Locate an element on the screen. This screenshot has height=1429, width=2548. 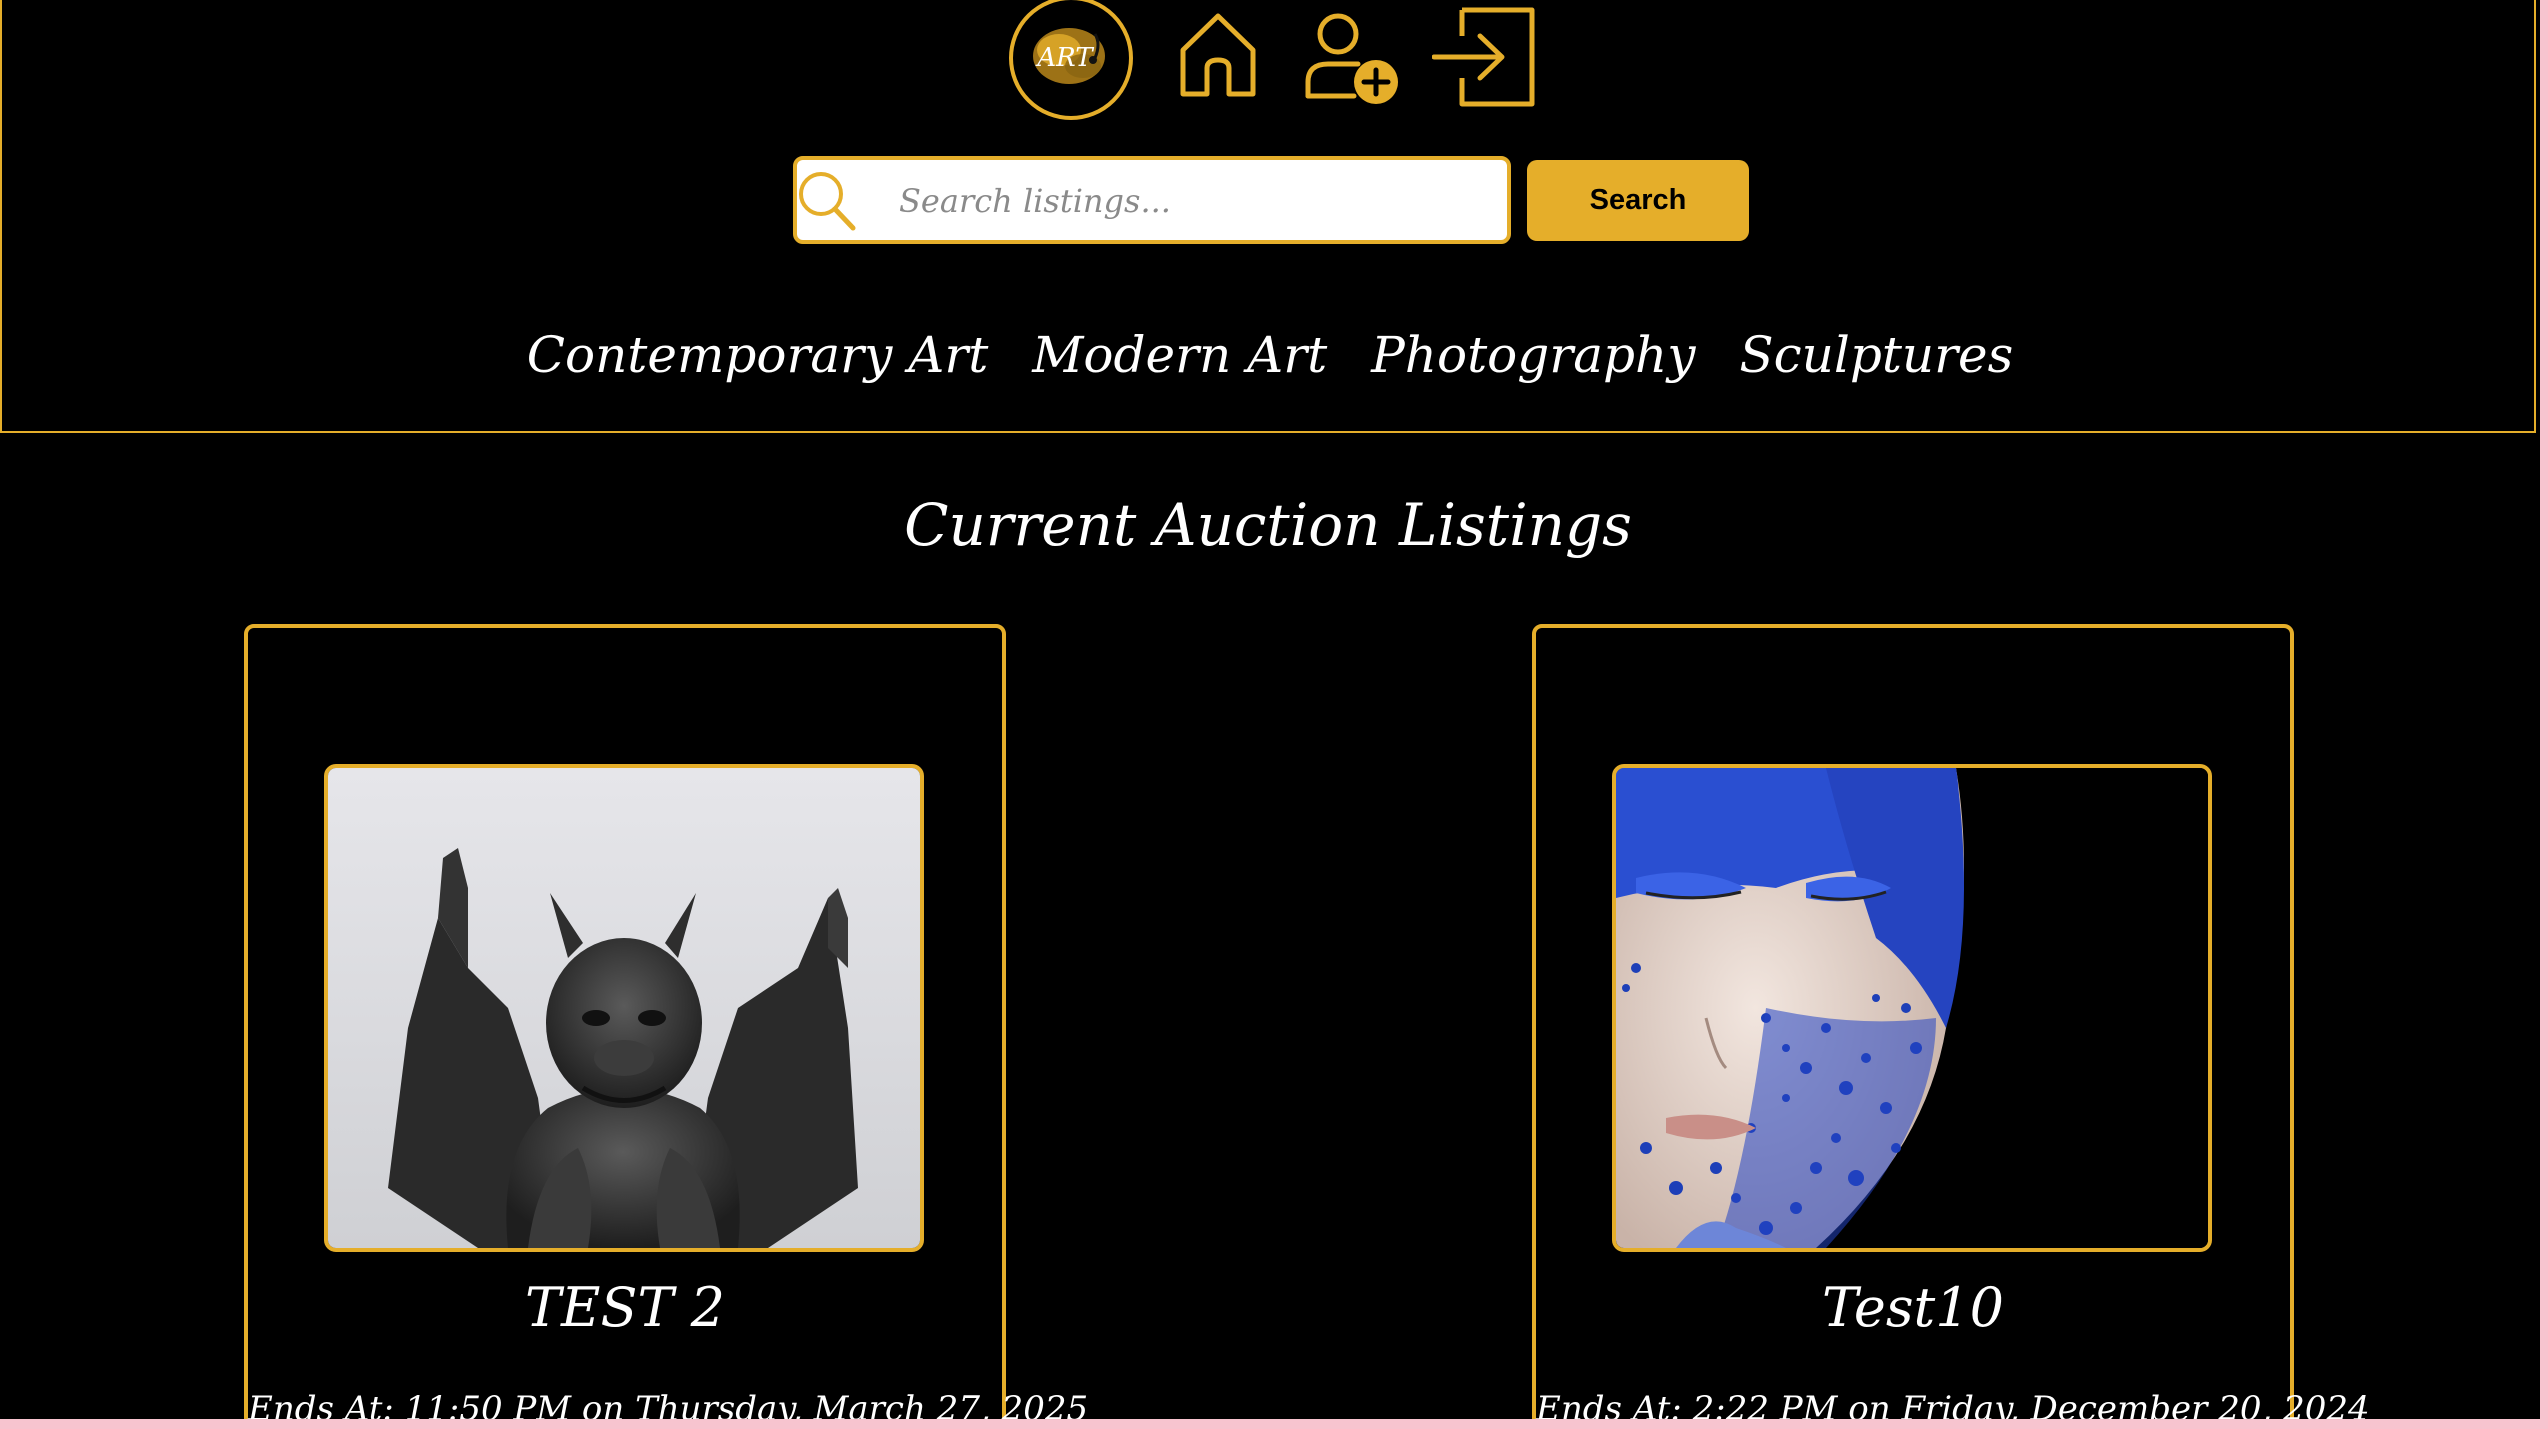
home-icon is located at coordinates (1218, 55).